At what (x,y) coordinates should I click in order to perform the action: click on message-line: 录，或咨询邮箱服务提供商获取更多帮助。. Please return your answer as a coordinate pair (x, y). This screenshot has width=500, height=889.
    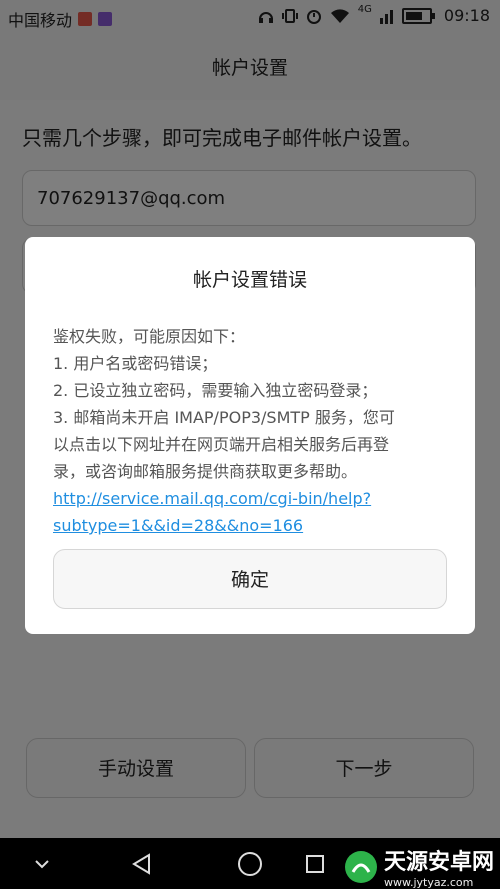
    Looking at the image, I should click on (205, 471).